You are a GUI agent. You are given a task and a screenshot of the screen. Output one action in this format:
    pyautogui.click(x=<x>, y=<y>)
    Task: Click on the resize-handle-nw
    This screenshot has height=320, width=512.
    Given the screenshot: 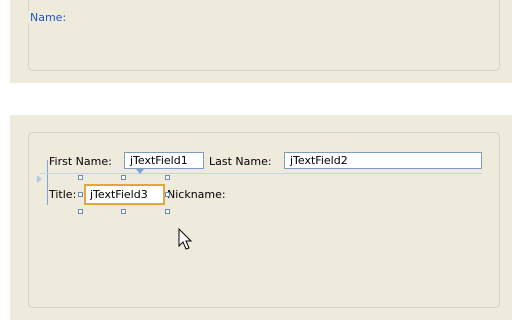 What is the action you would take?
    pyautogui.click(x=80, y=177)
    